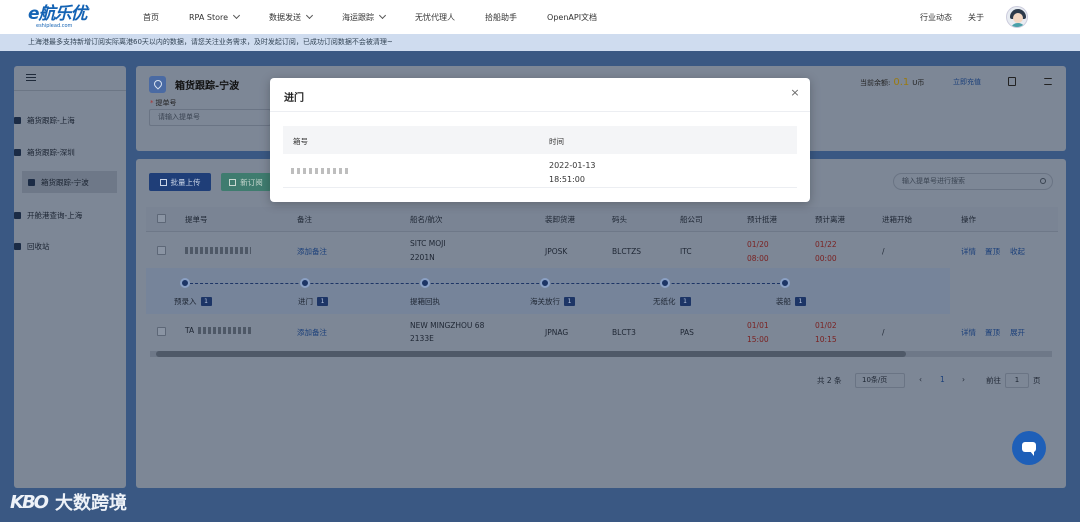 The width and height of the screenshot is (1080, 522). What do you see at coordinates (1012, 81) in the screenshot?
I see `document-icon` at bounding box center [1012, 81].